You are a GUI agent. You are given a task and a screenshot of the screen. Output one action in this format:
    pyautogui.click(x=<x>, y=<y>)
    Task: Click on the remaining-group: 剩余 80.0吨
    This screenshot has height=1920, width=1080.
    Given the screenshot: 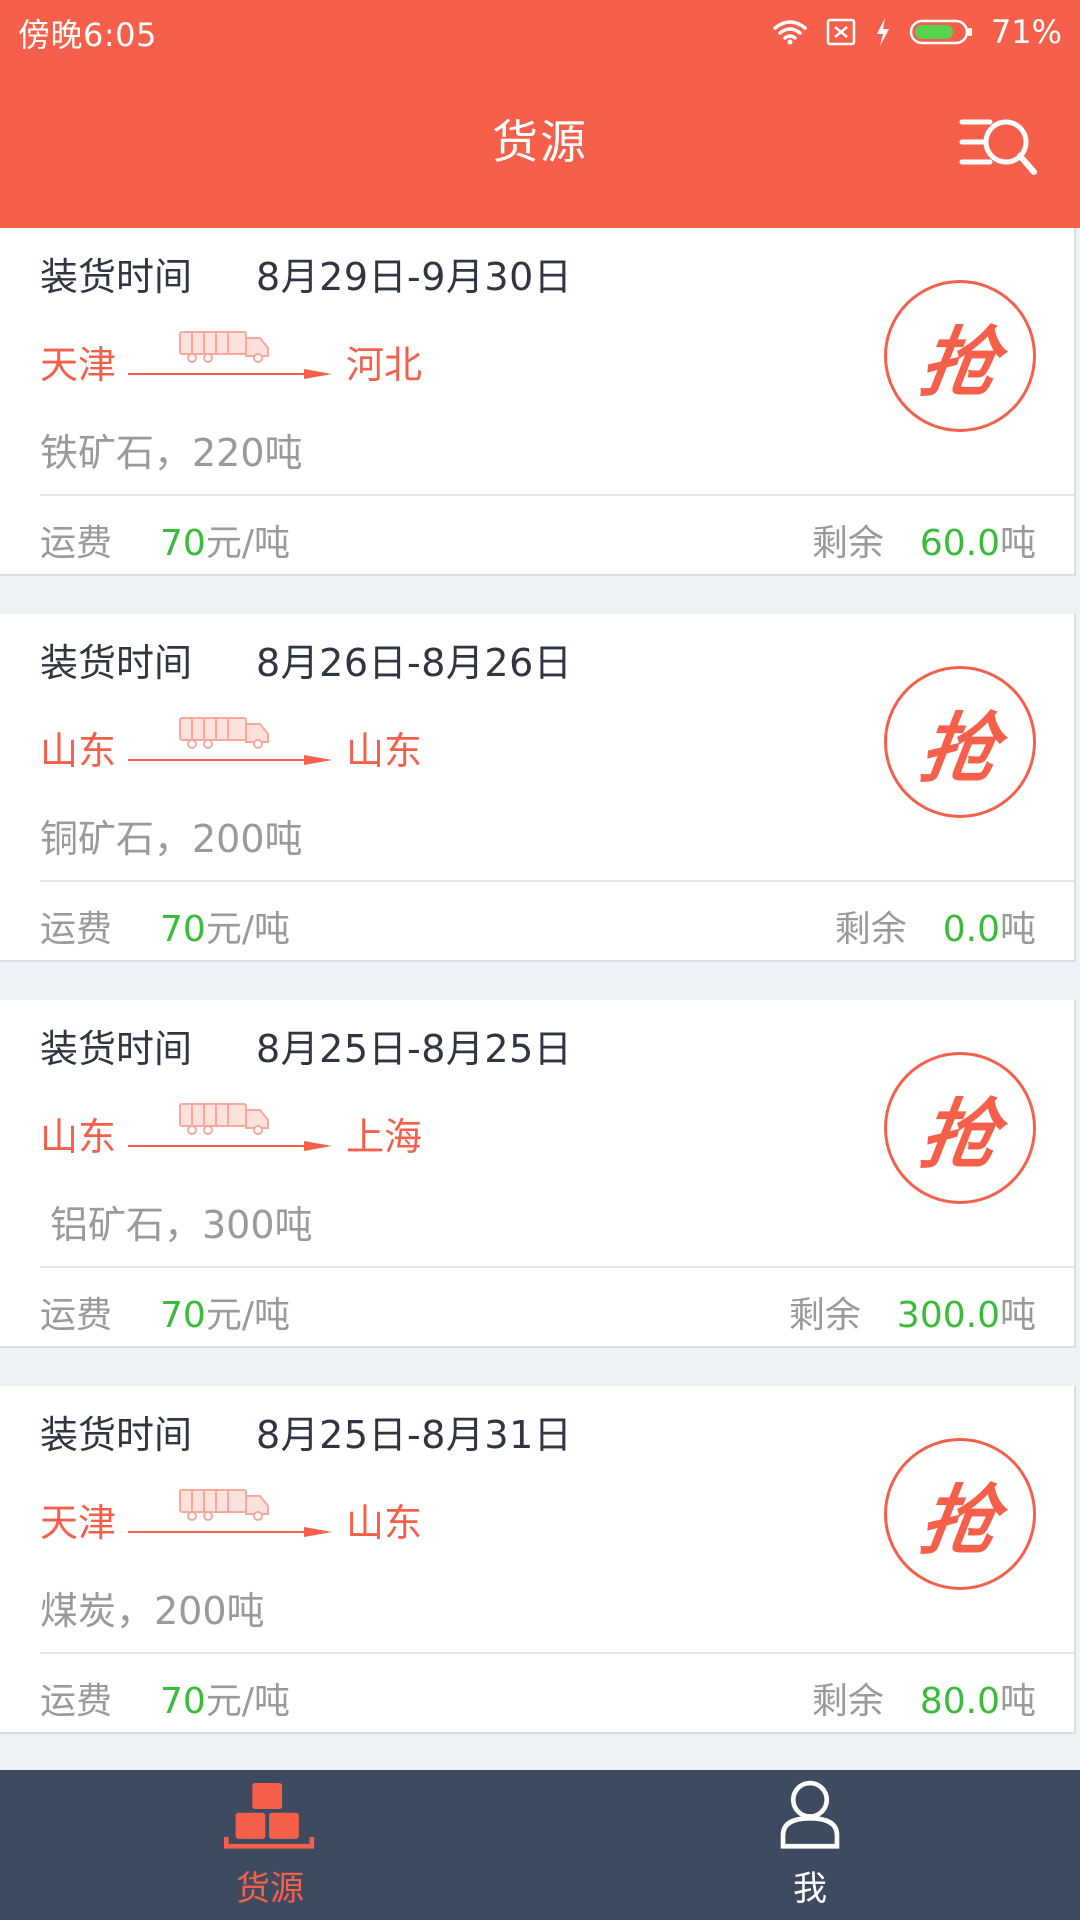 What is the action you would take?
    pyautogui.click(x=924, y=1698)
    